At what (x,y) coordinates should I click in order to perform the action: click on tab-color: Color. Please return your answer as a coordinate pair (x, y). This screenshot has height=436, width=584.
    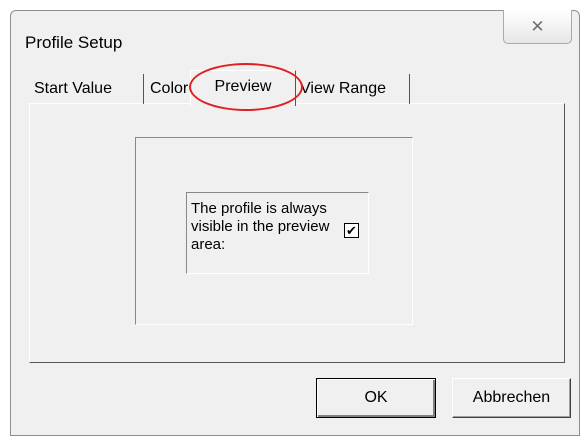
    Looking at the image, I should click on (169, 89).